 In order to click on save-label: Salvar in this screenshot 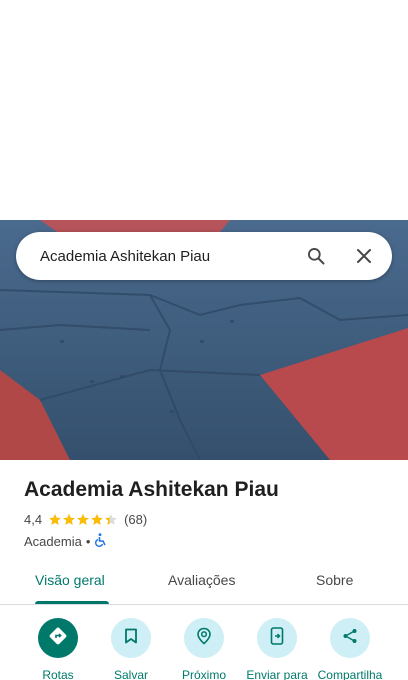, I will do `click(130, 674)`.